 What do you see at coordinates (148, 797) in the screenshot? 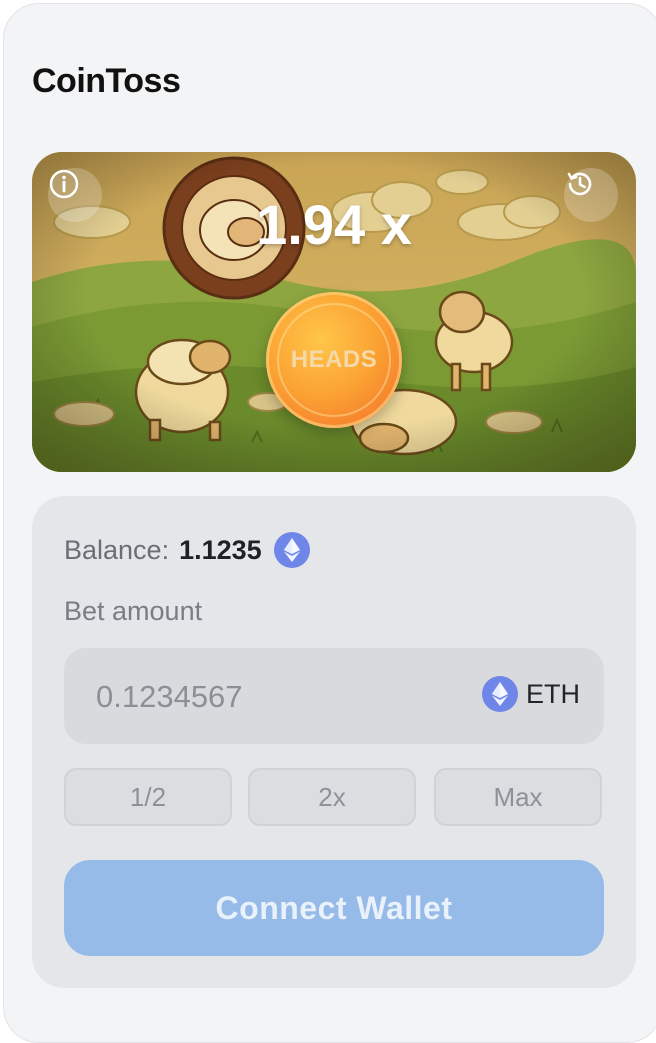
I see `half-bet-button: 1/2` at bounding box center [148, 797].